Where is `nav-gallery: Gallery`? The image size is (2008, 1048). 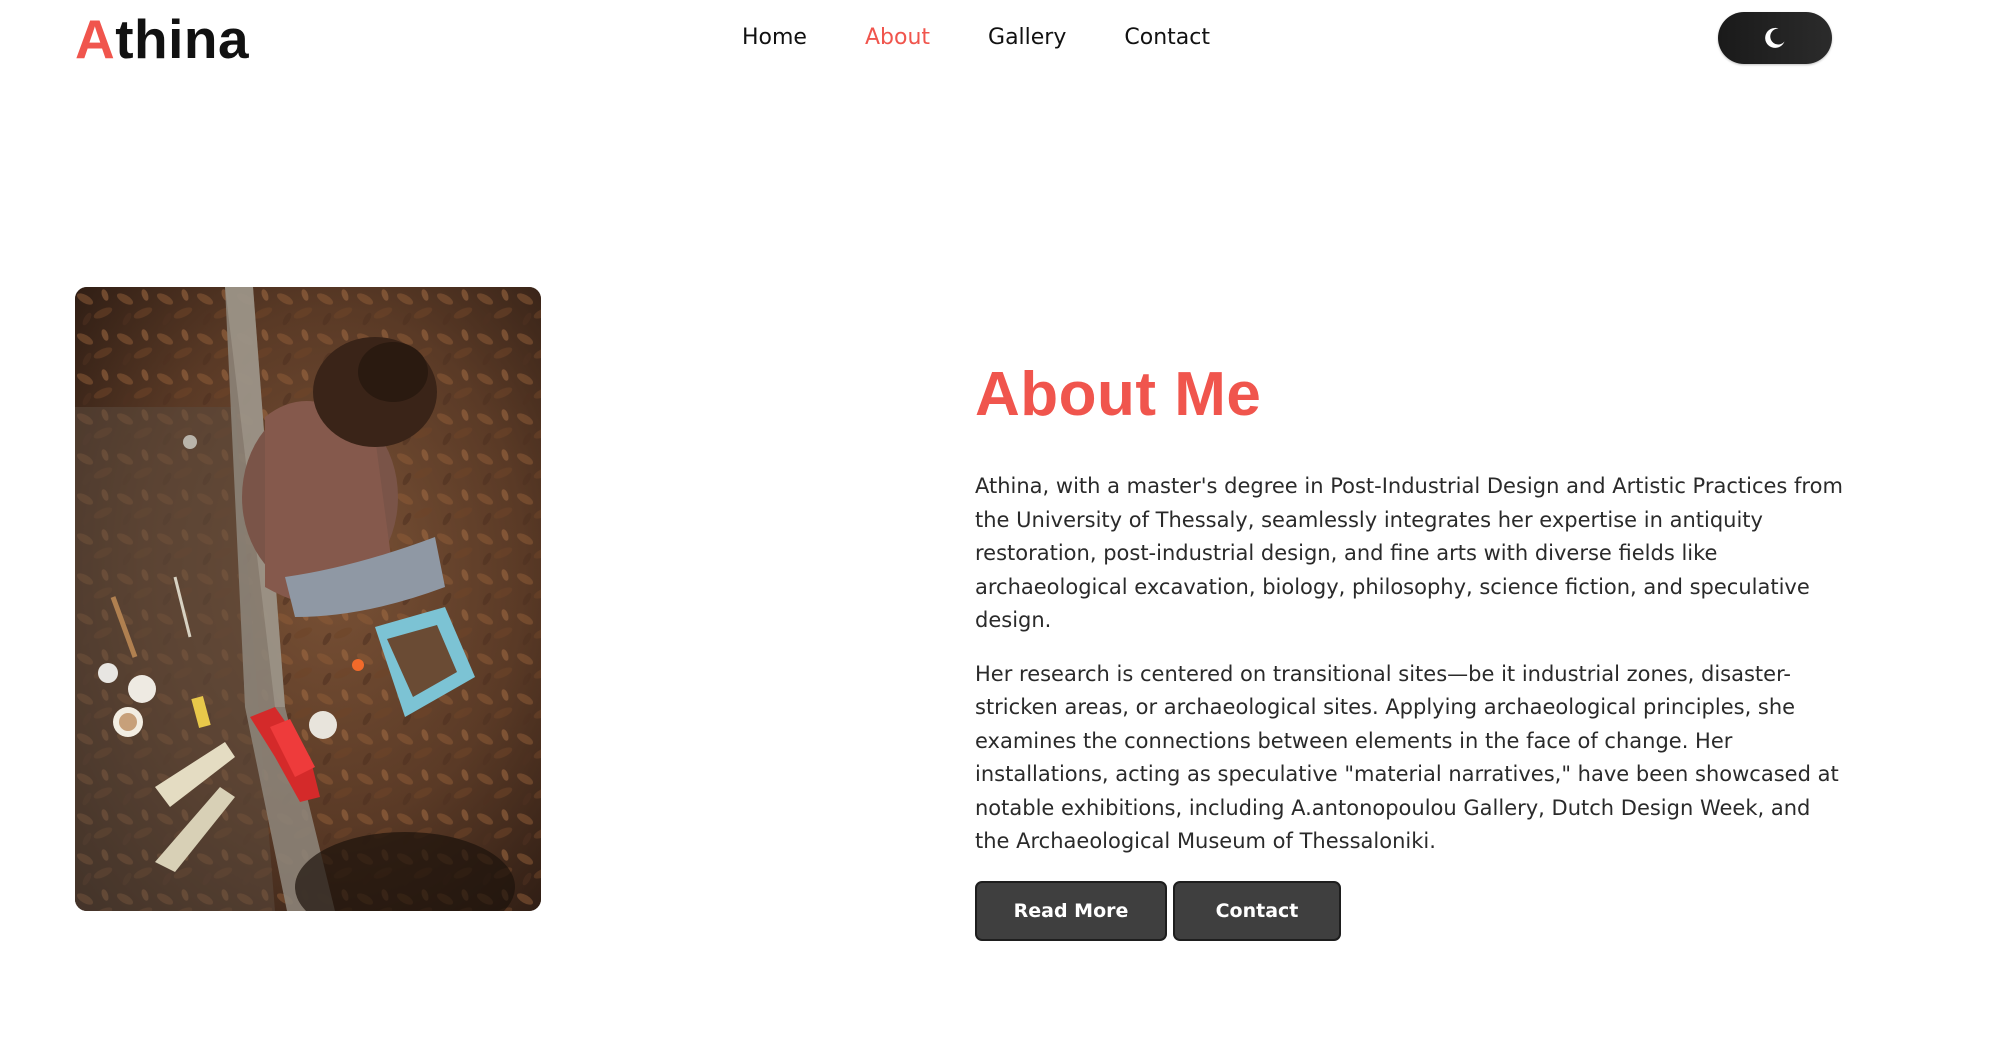
nav-gallery: Gallery is located at coordinates (1027, 38).